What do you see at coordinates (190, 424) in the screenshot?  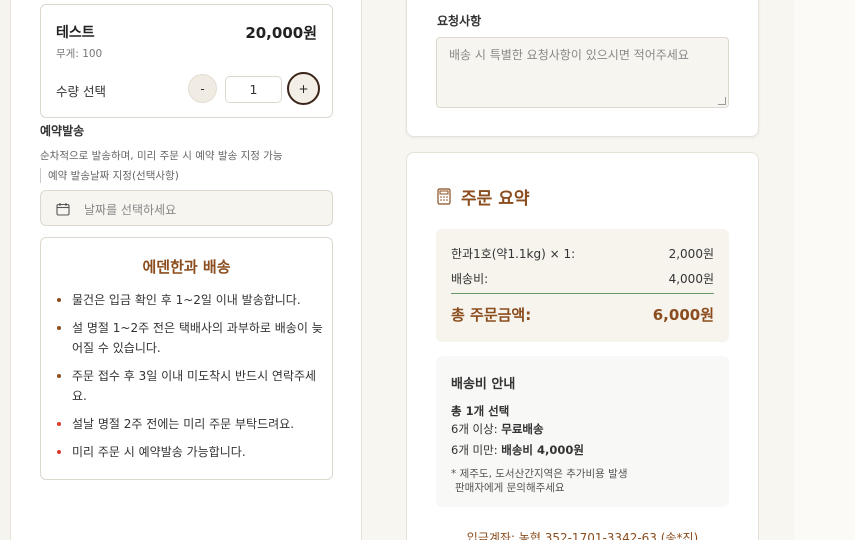 I see `notice-item: 설날 명절 2주 전에는 미리 주문 부탁드려요.` at bounding box center [190, 424].